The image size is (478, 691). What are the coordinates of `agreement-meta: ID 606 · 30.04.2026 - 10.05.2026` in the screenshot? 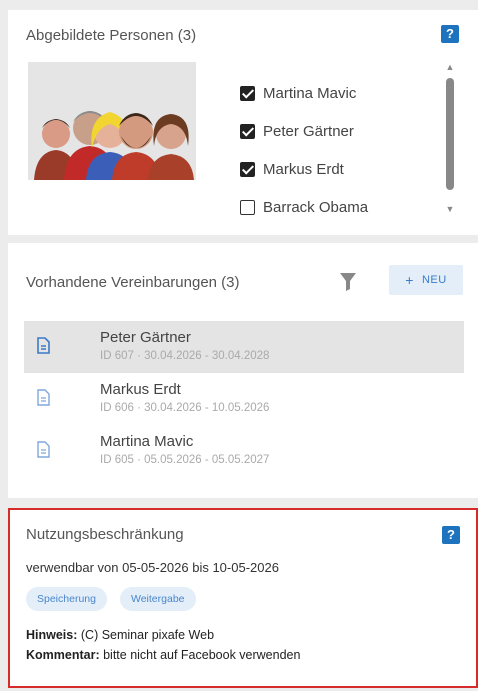 It's located at (185, 408).